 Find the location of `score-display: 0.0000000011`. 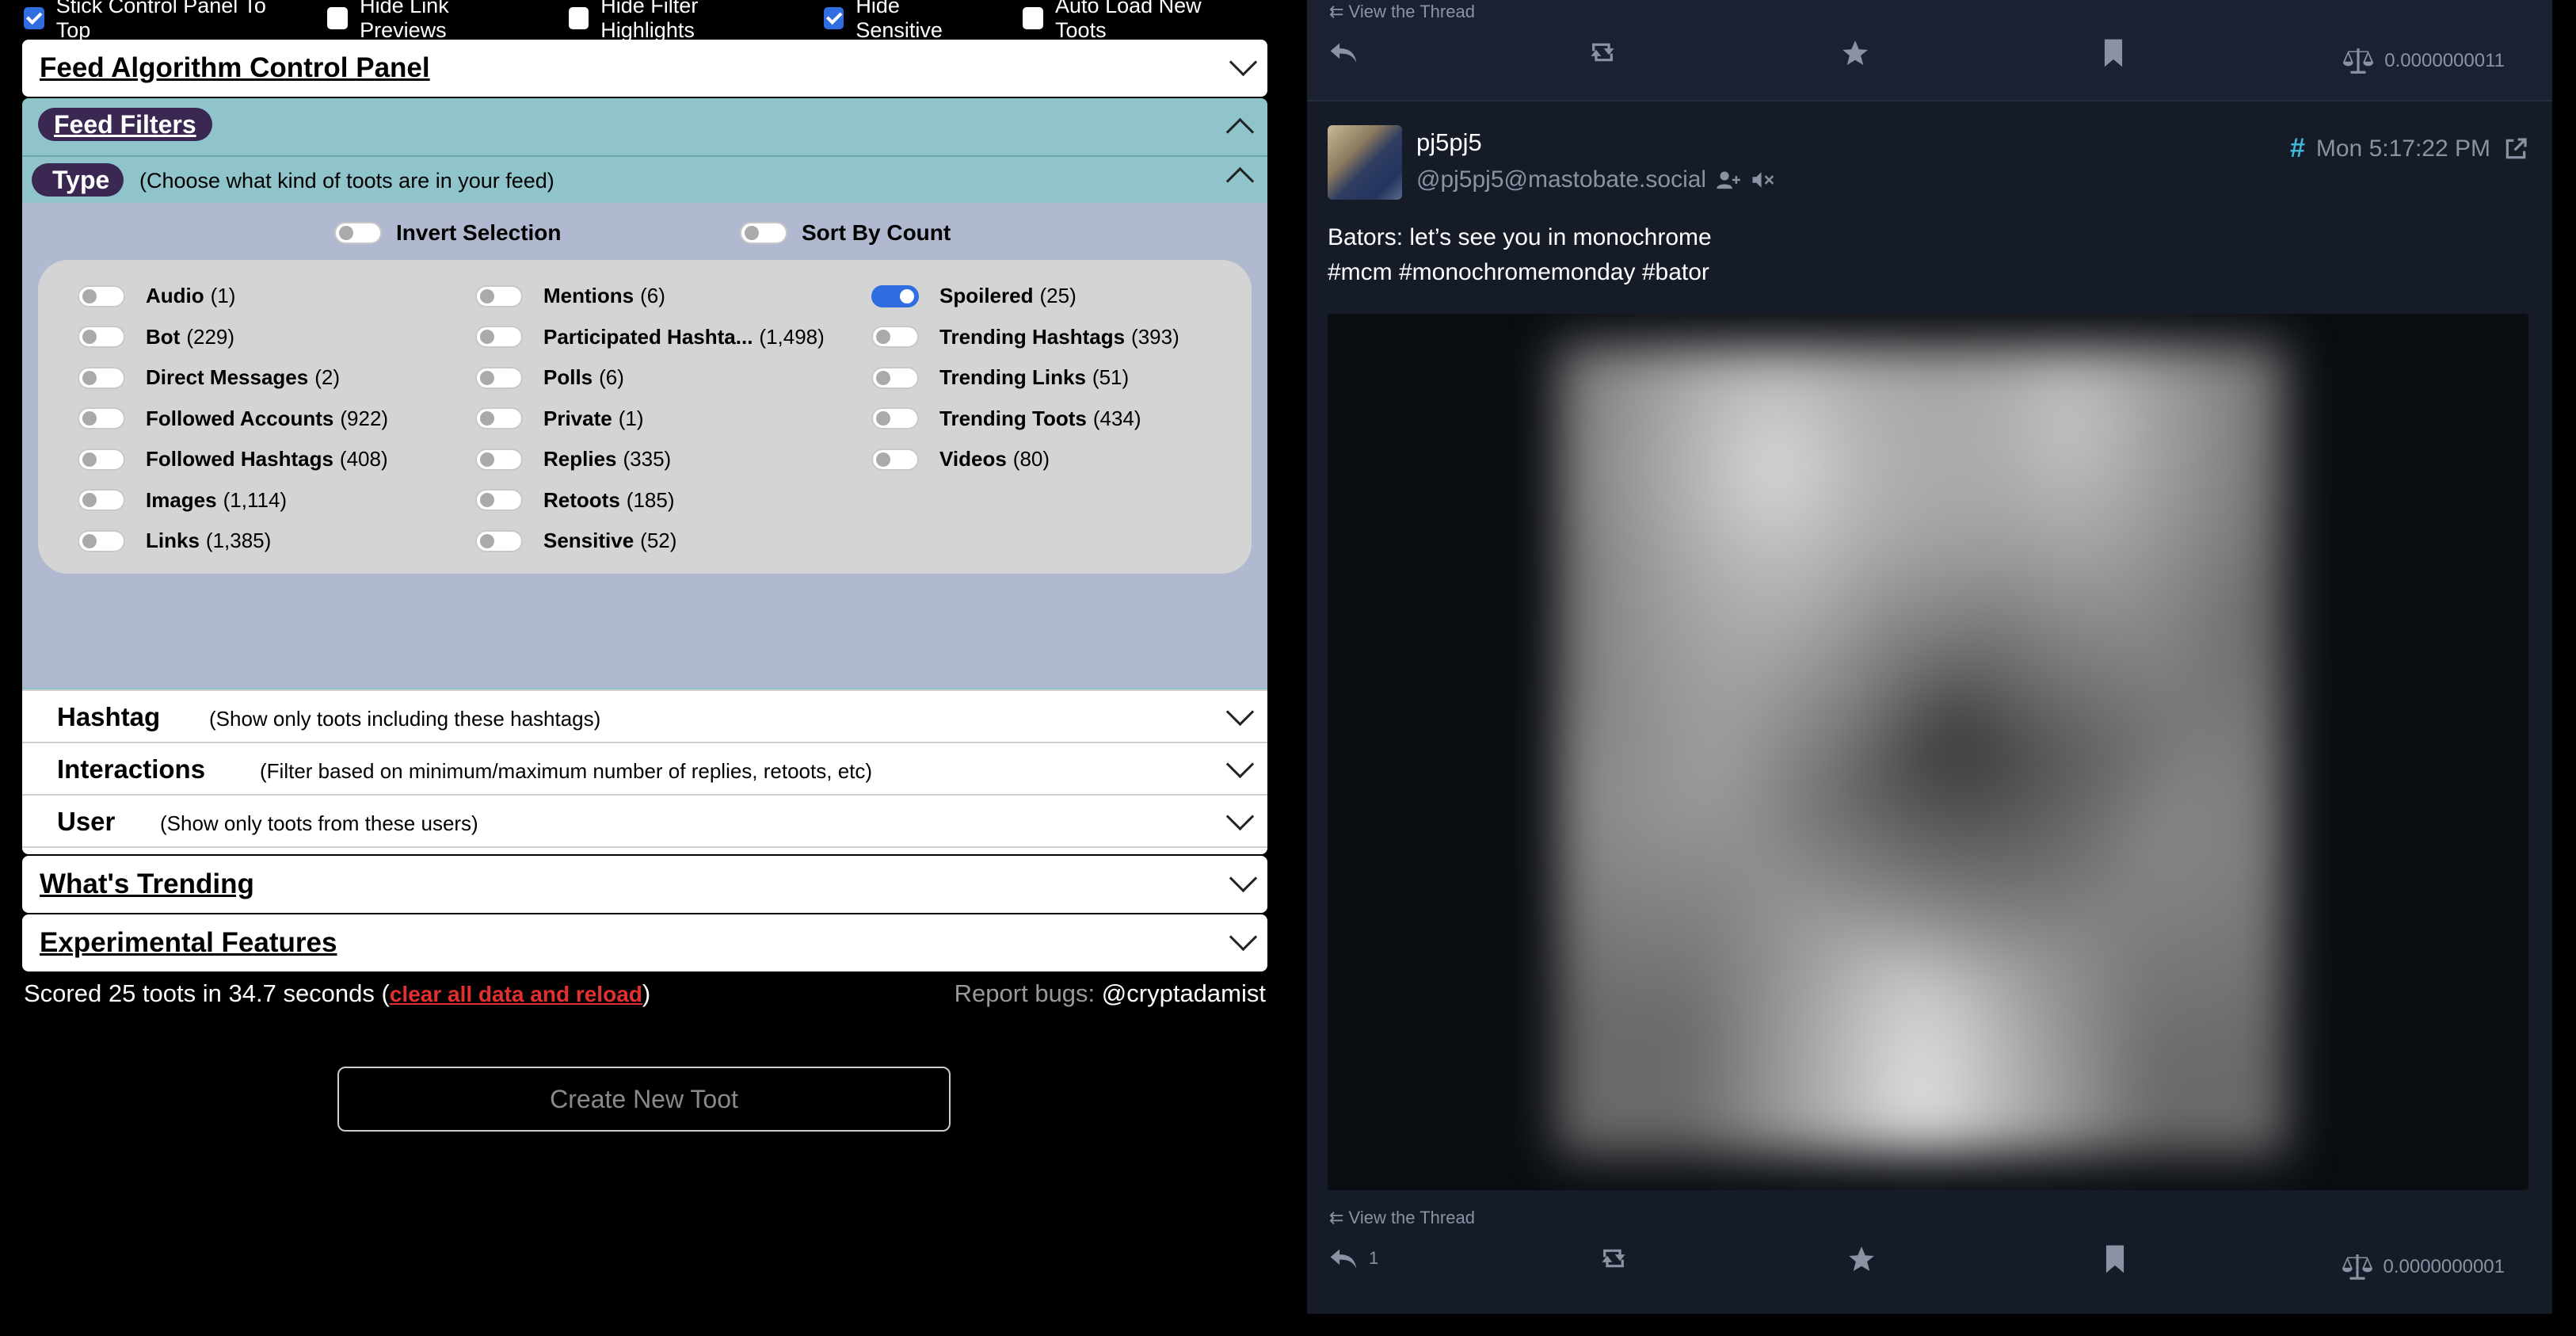

score-display: 0.0000000011 is located at coordinates (2422, 61).